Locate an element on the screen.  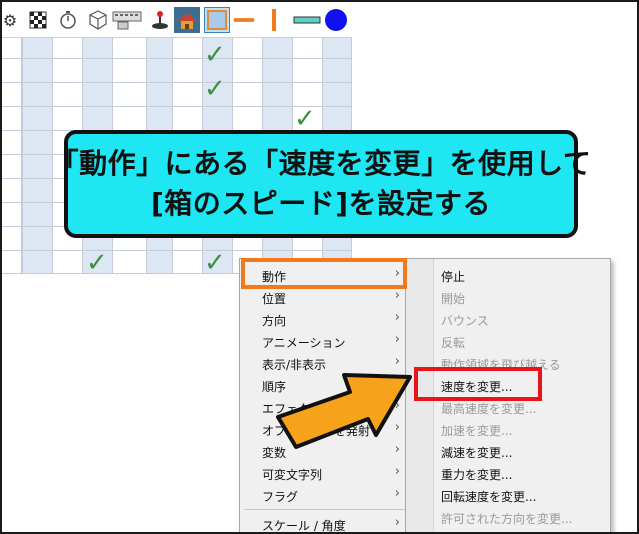
checkered-flag-icon is located at coordinates (38, 20).